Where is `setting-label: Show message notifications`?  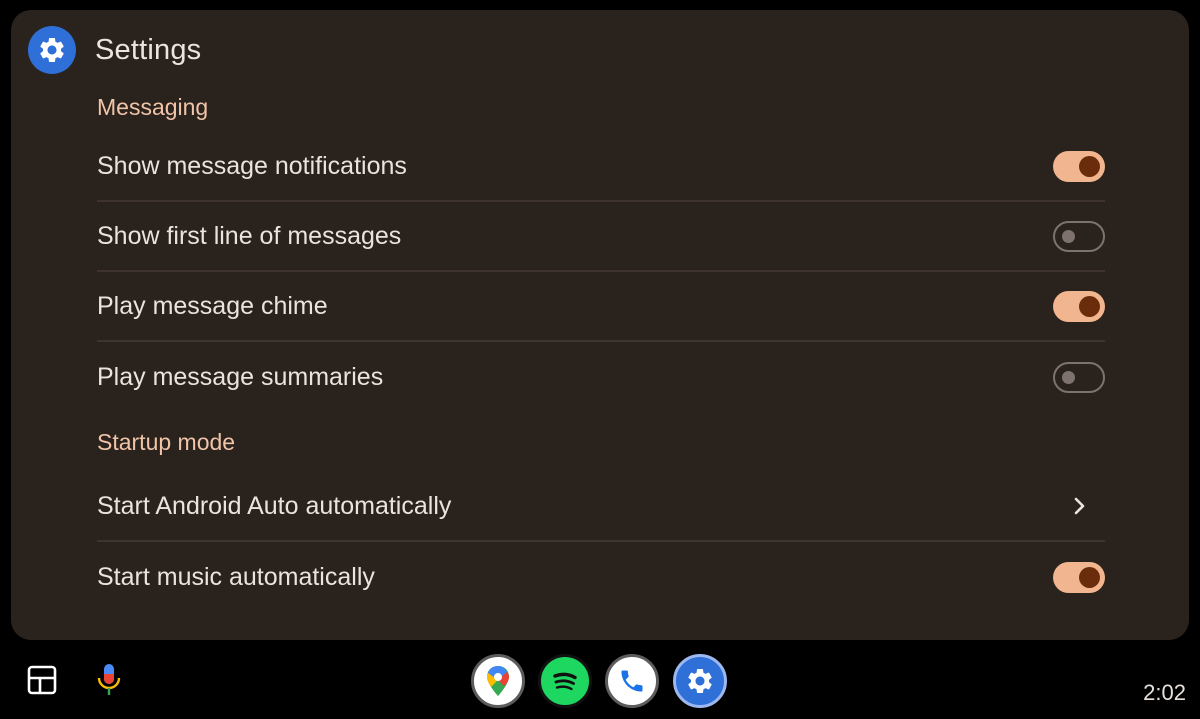 setting-label: Show message notifications is located at coordinates (252, 165).